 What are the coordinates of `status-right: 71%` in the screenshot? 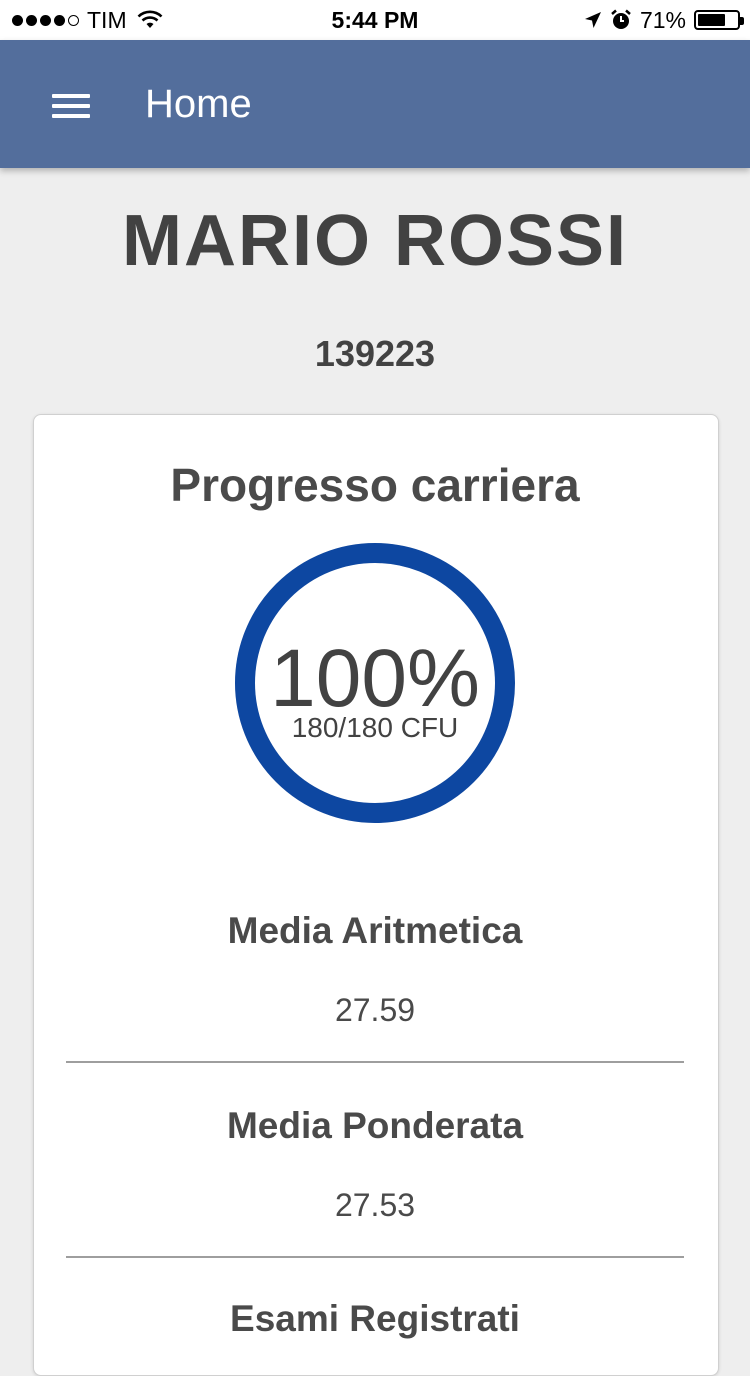 It's located at (664, 20).